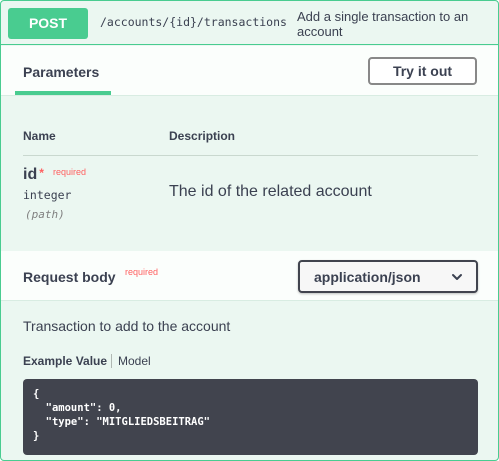 This screenshot has width=499, height=461. Describe the element at coordinates (45, 214) in the screenshot. I see `parameter-location: (path)` at that location.